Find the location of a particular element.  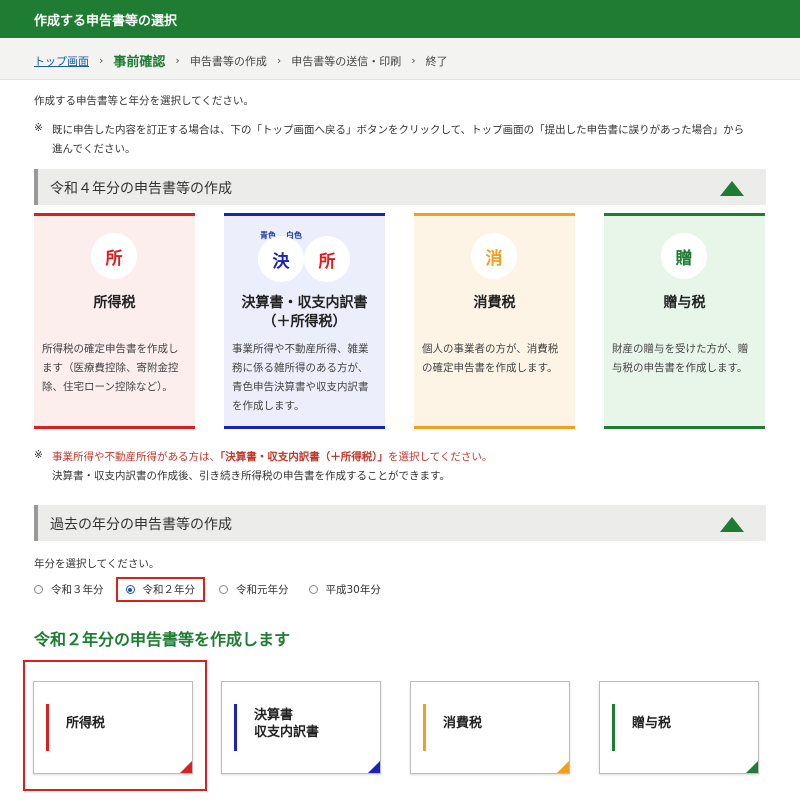

radio-heisei30: 平成30年分 is located at coordinates (344, 589).